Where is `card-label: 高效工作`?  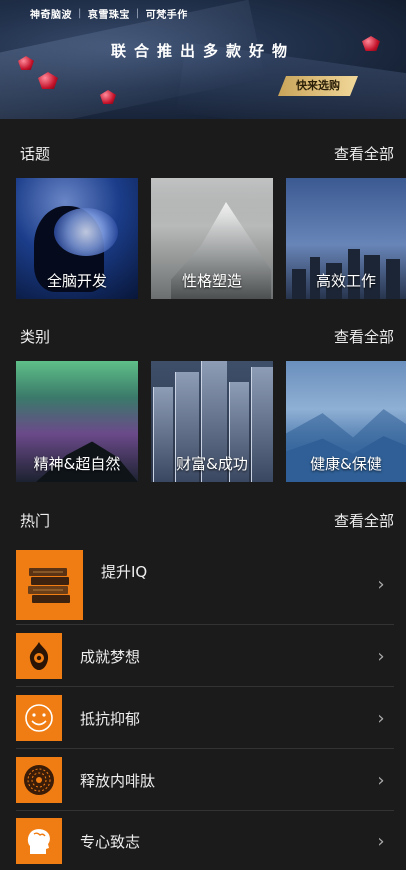
card-label: 高效工作 is located at coordinates (345, 281).